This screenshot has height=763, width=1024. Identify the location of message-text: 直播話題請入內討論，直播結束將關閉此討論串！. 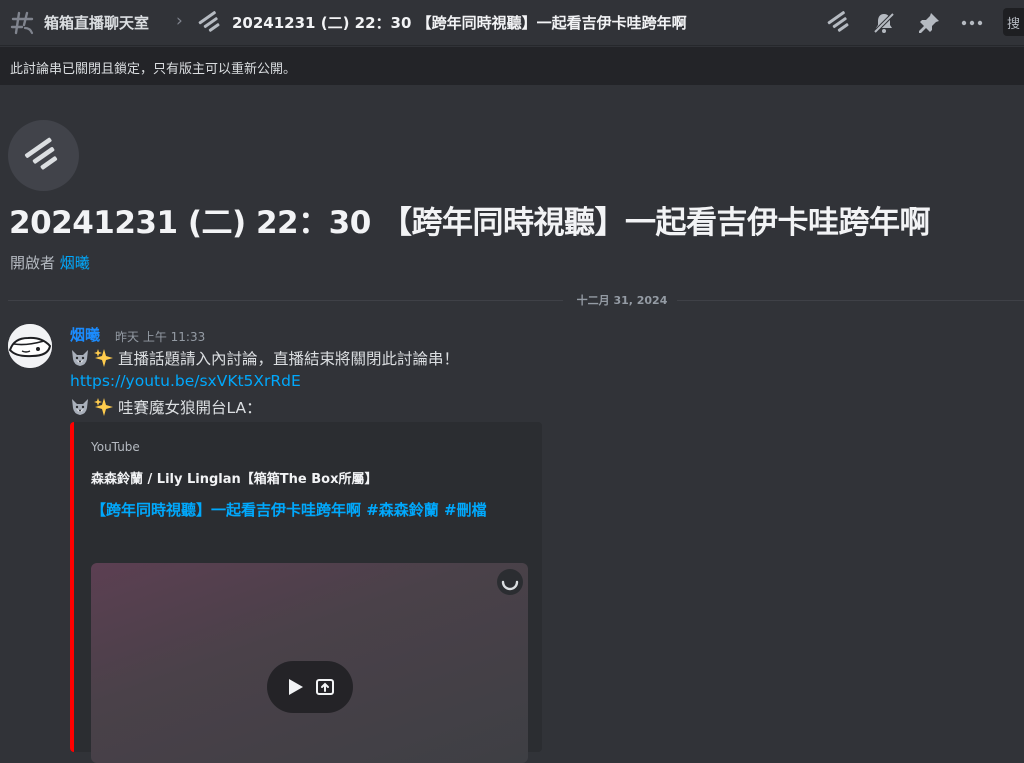
(289, 359).